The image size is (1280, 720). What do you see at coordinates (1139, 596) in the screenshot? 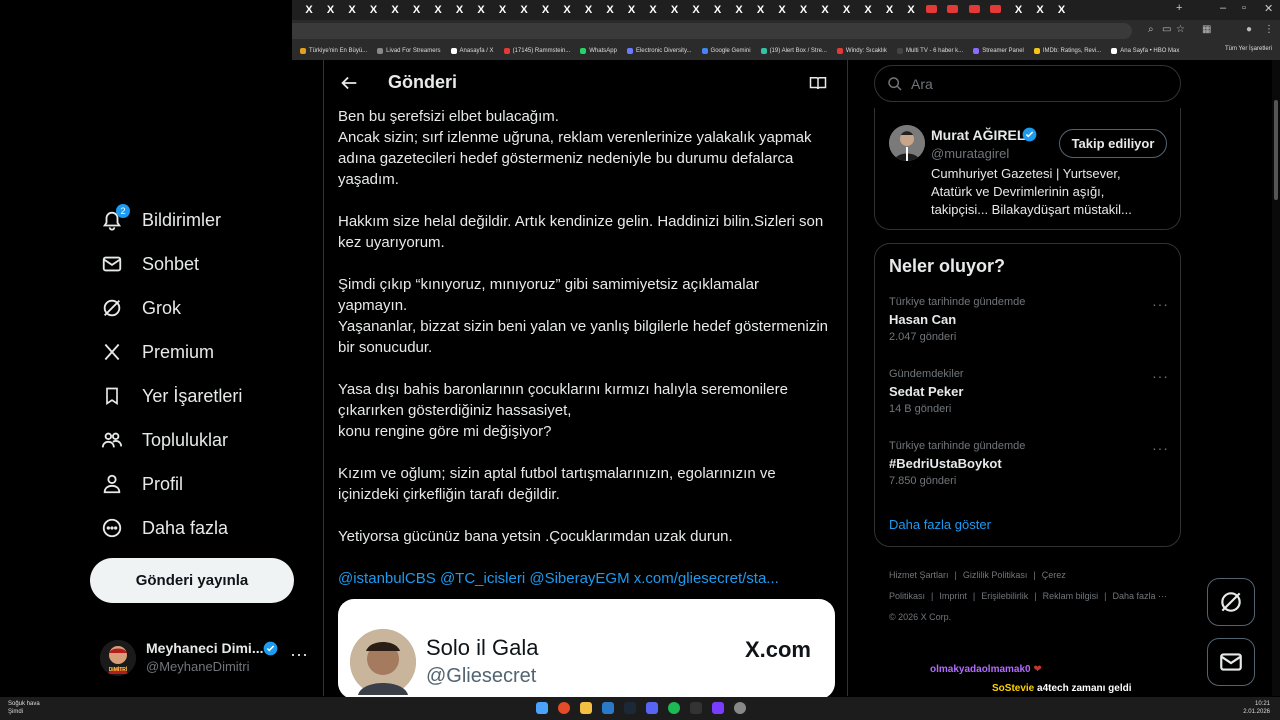
I see `footer-link: Daha fazla ···` at bounding box center [1139, 596].